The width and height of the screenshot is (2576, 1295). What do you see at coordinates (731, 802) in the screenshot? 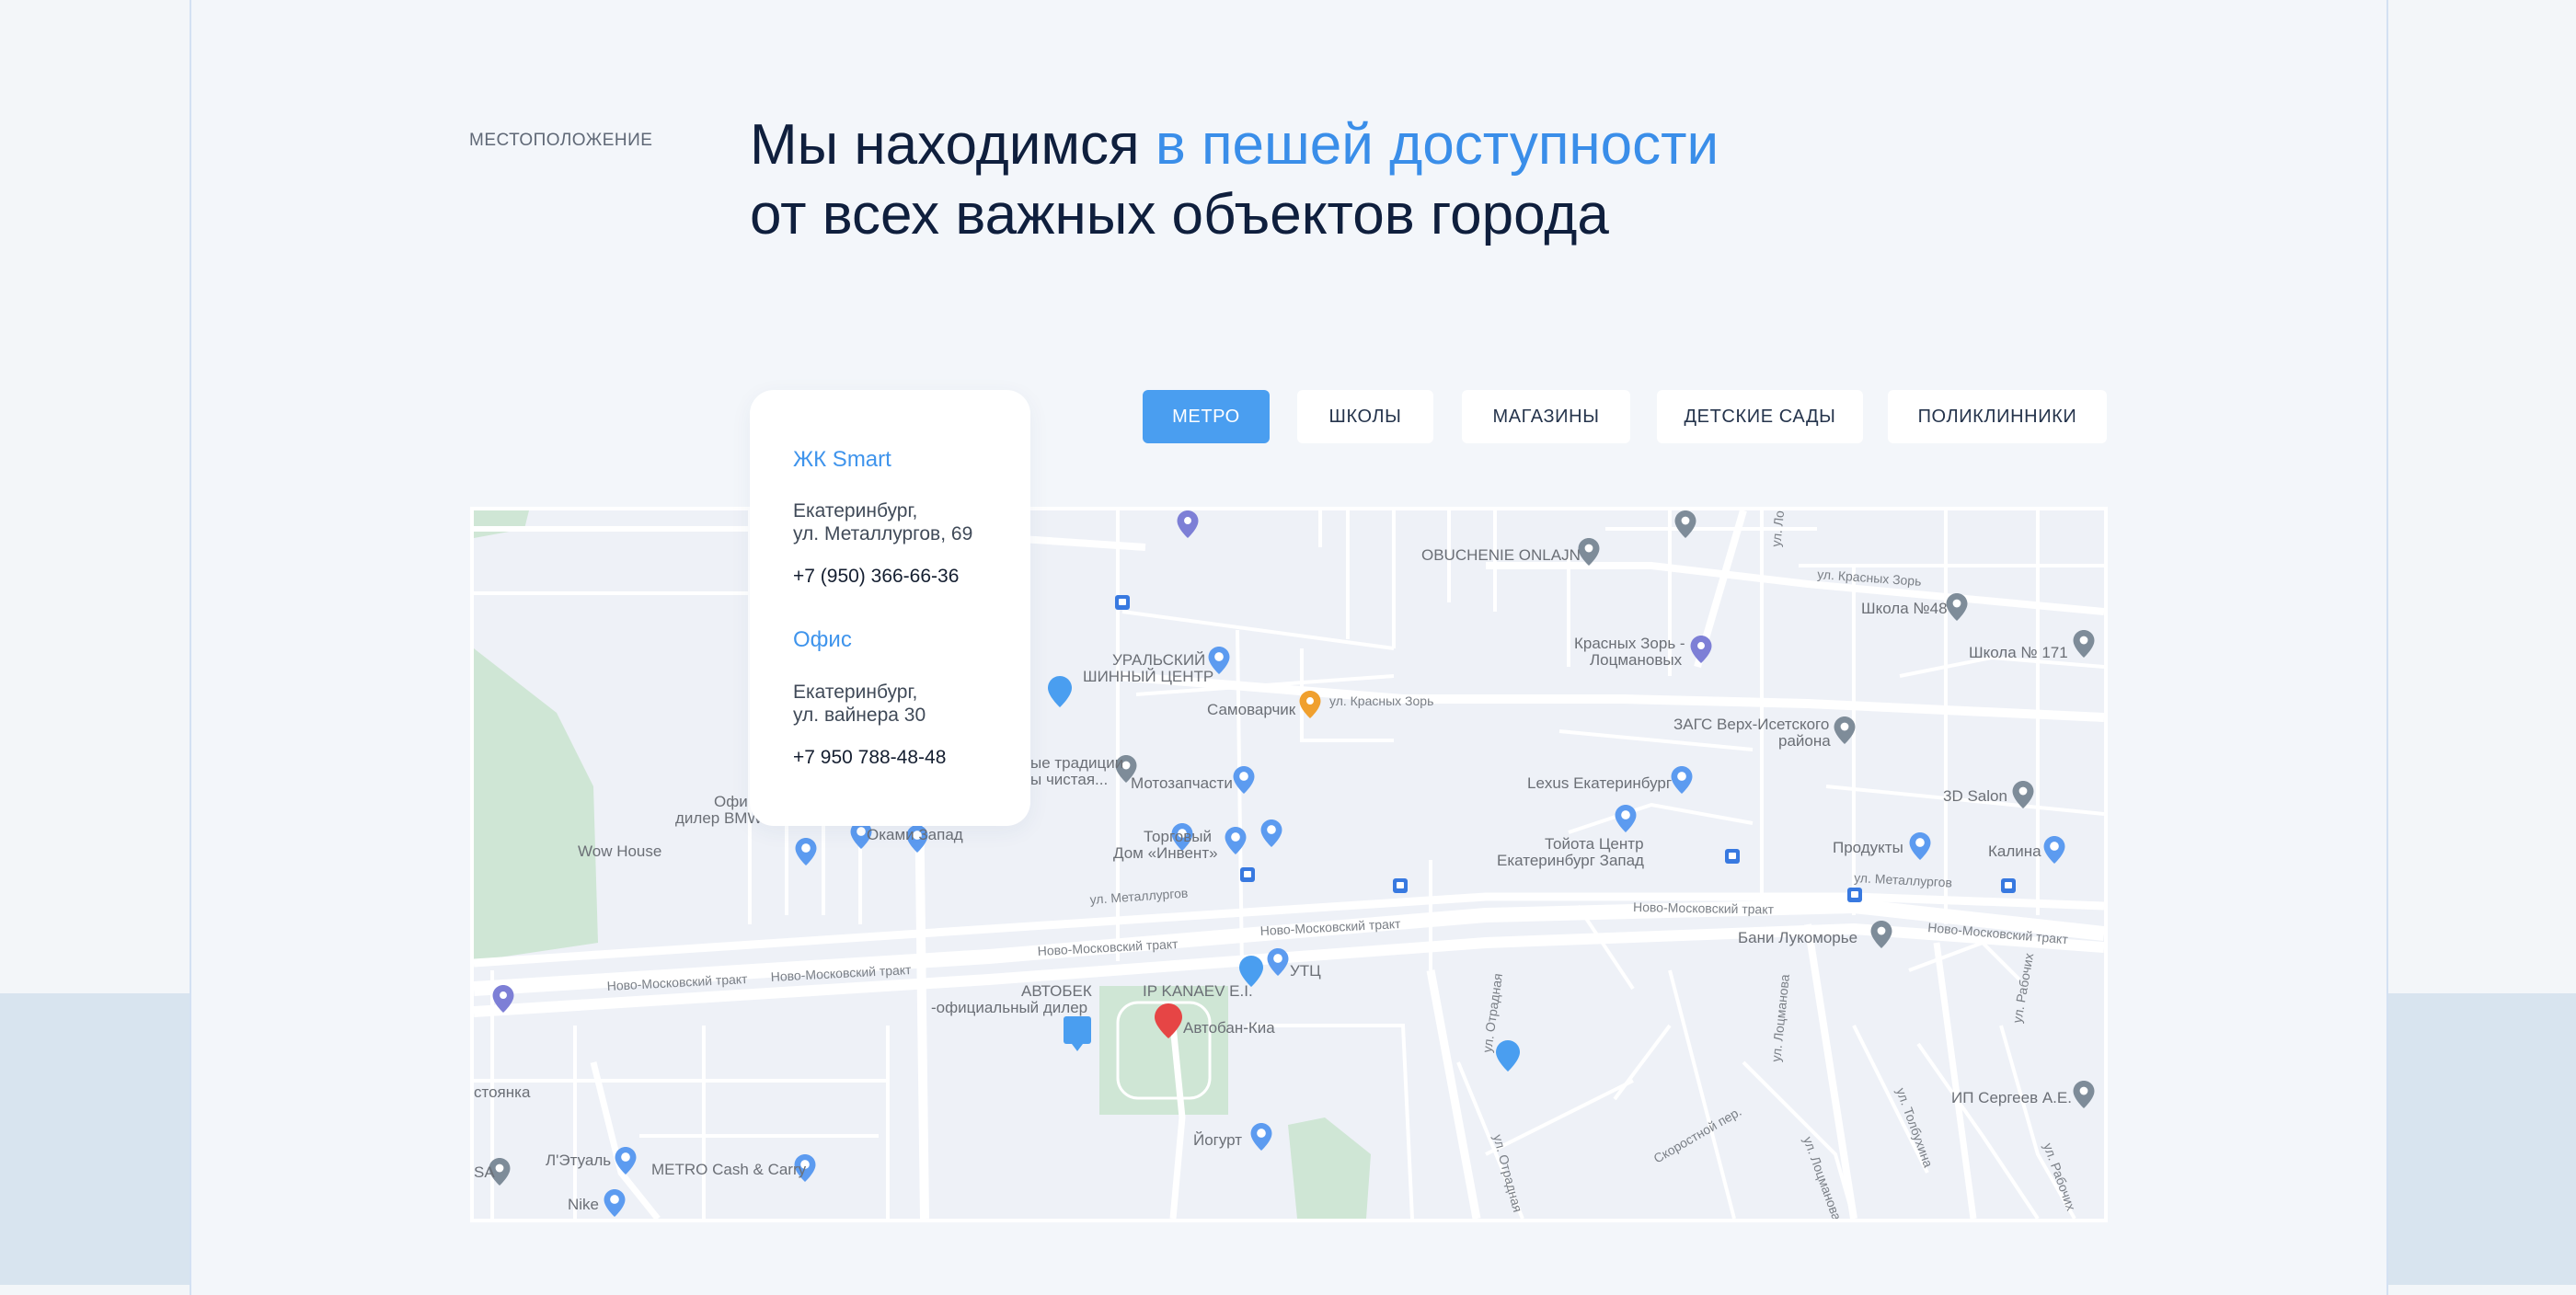
I see `svg-text: Офи` at bounding box center [731, 802].